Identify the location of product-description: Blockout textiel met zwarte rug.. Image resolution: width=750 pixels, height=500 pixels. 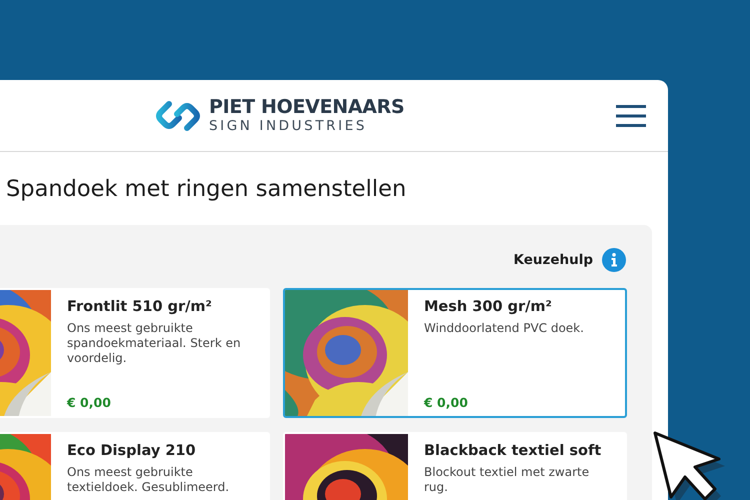
(507, 480).